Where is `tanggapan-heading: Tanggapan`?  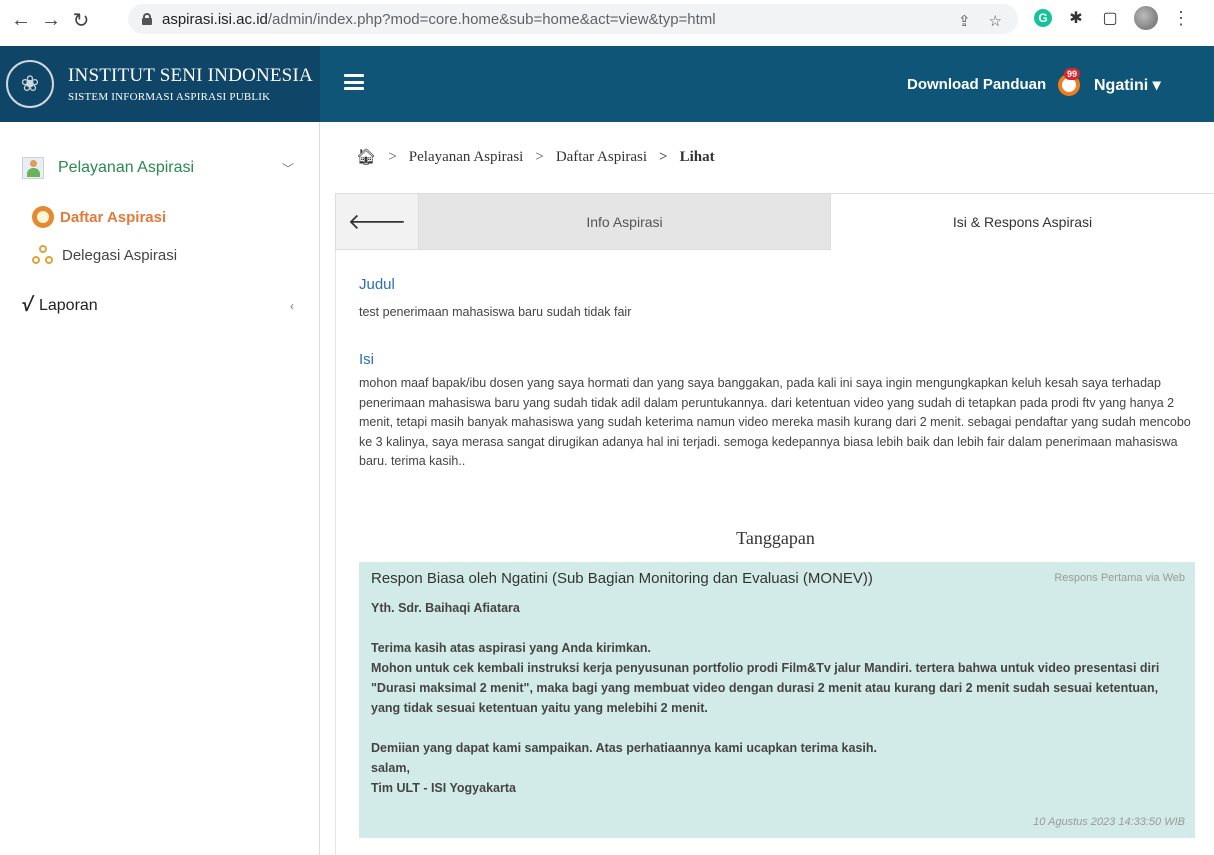 tanggapan-heading: Tanggapan is located at coordinates (775, 538).